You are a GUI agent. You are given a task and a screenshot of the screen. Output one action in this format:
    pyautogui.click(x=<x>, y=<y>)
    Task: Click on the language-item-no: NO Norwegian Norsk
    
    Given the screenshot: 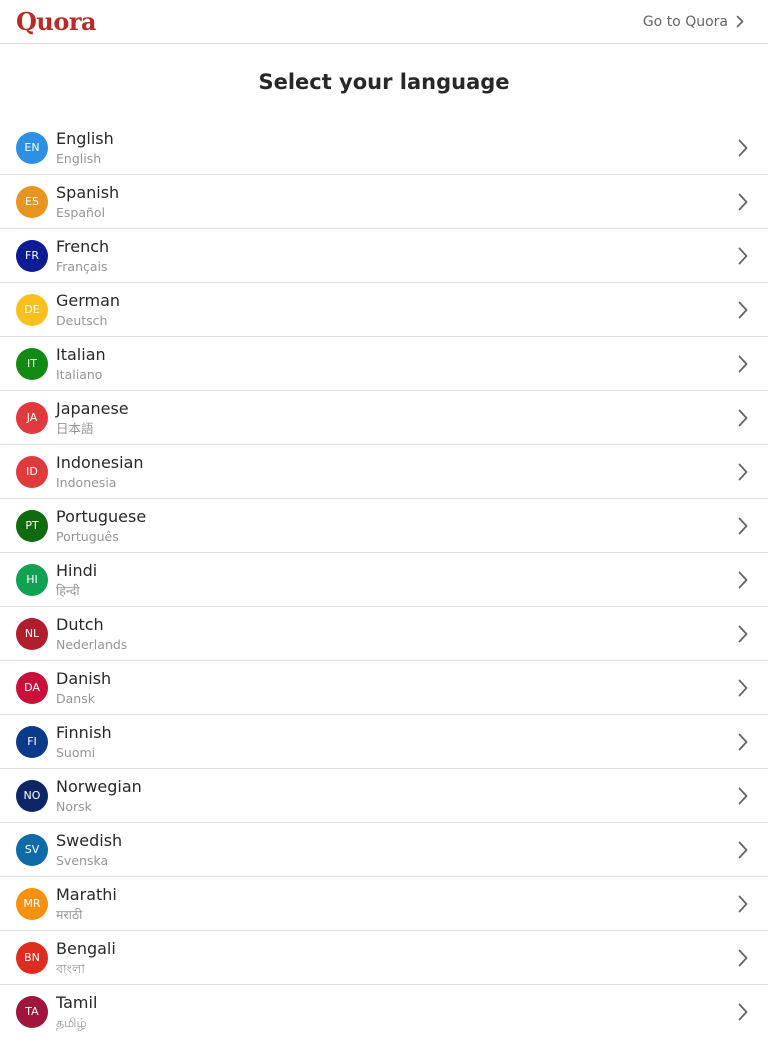 What is the action you would take?
    pyautogui.click(x=384, y=796)
    